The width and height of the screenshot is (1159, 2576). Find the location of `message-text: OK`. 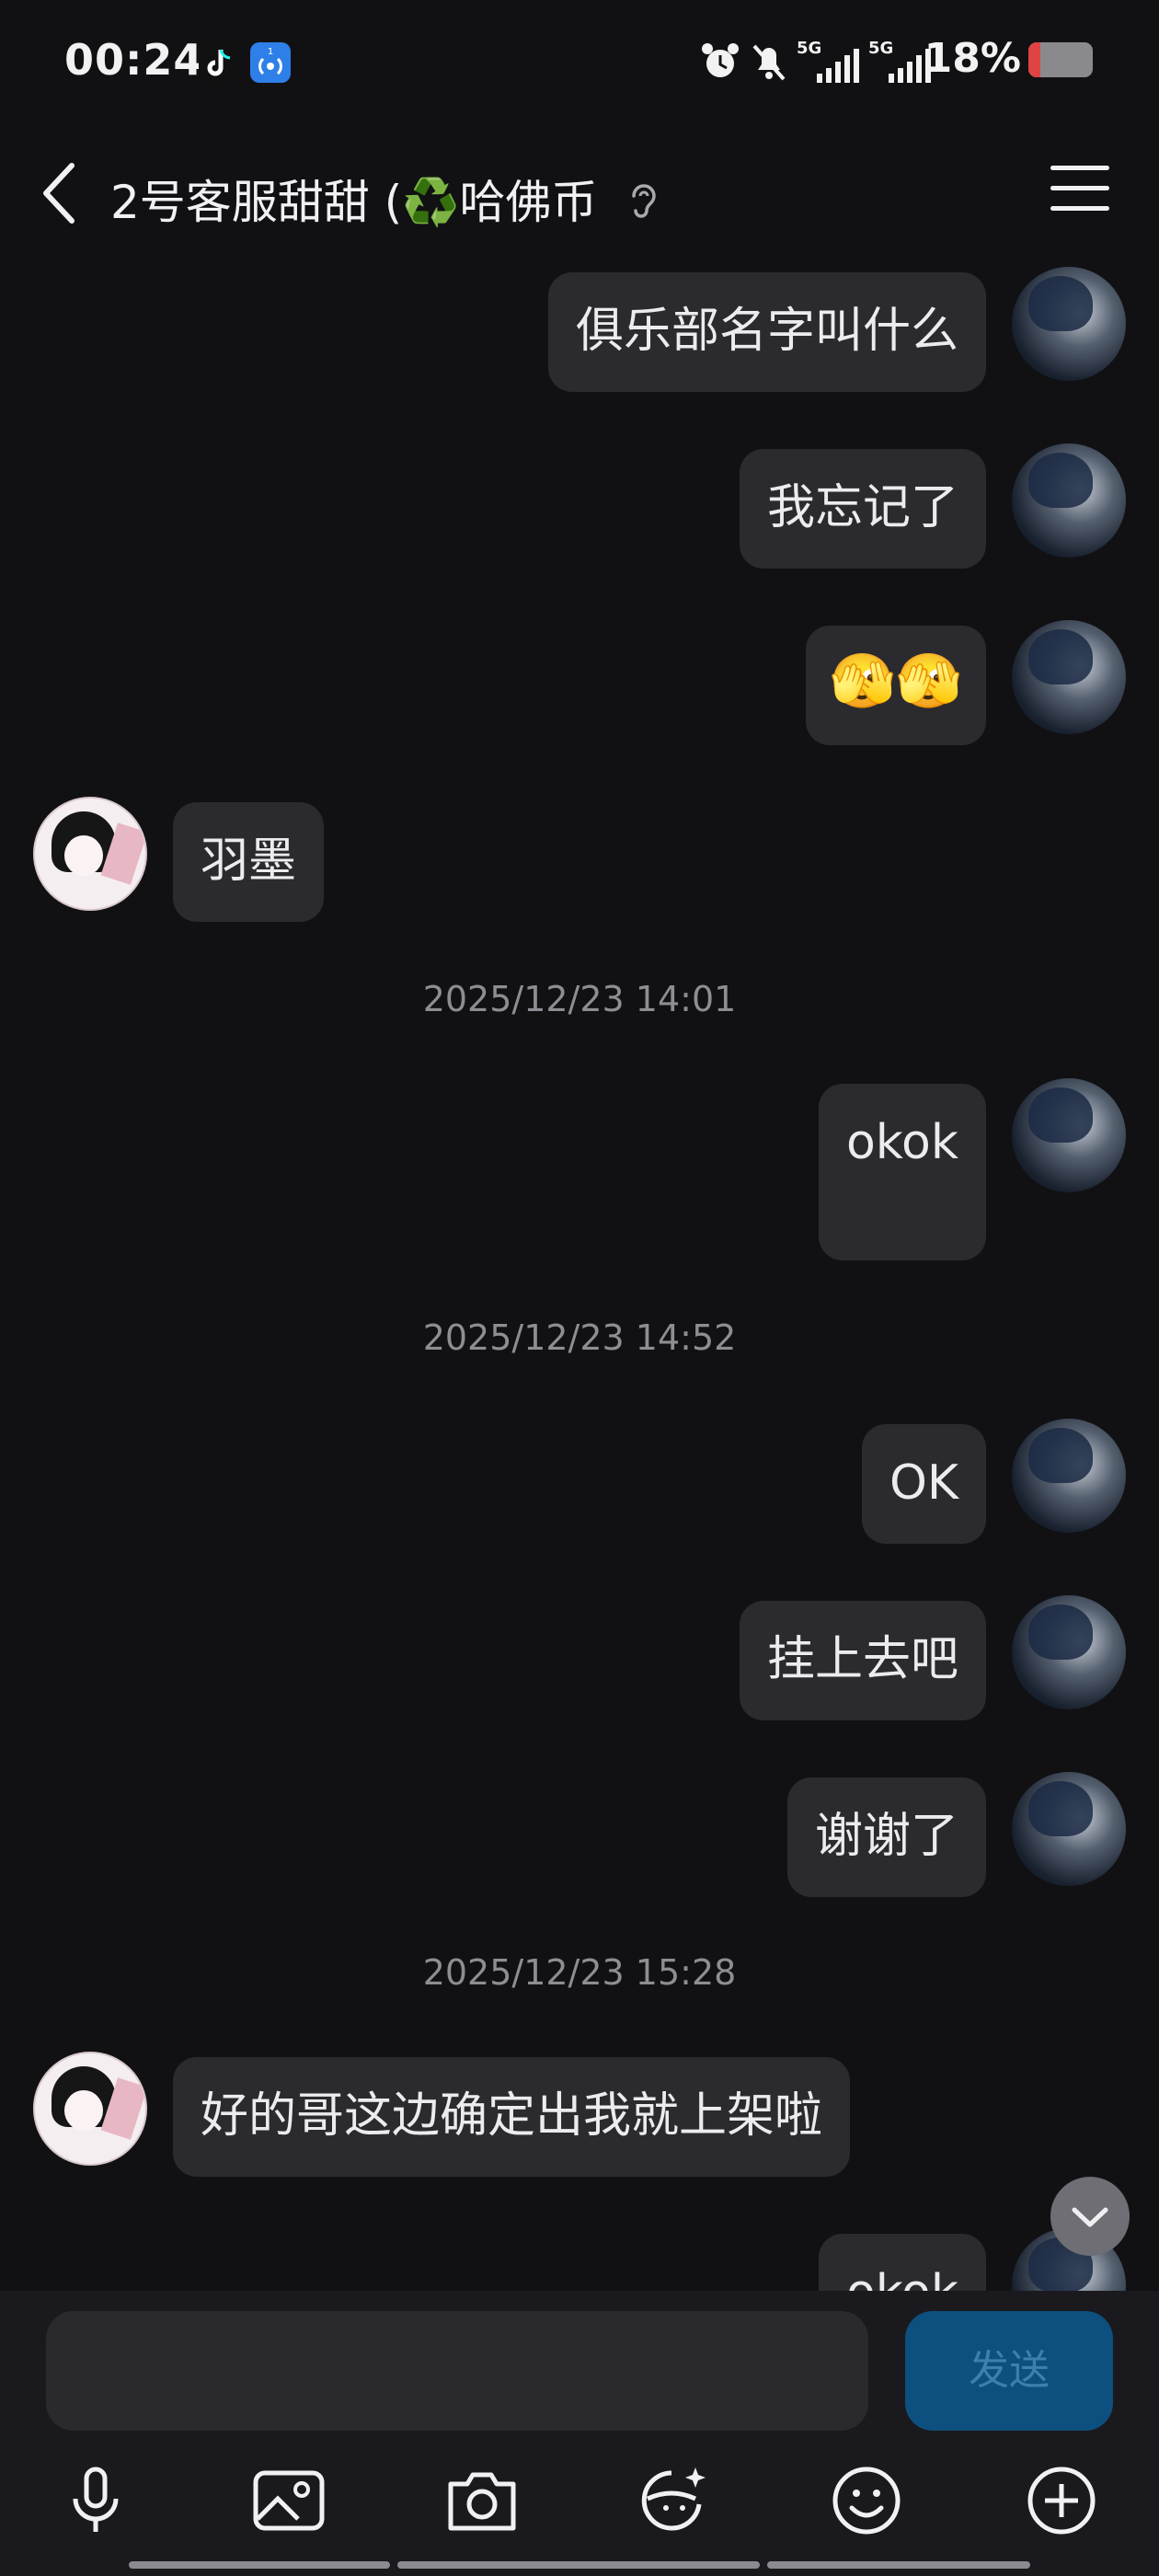

message-text: OK is located at coordinates (923, 1483).